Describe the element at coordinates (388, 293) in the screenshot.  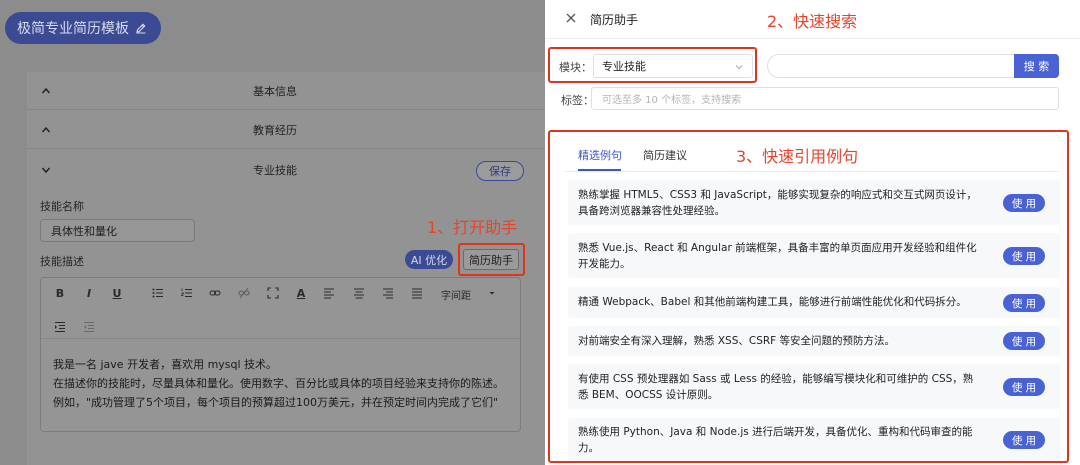
I see `align-right-icon` at that location.